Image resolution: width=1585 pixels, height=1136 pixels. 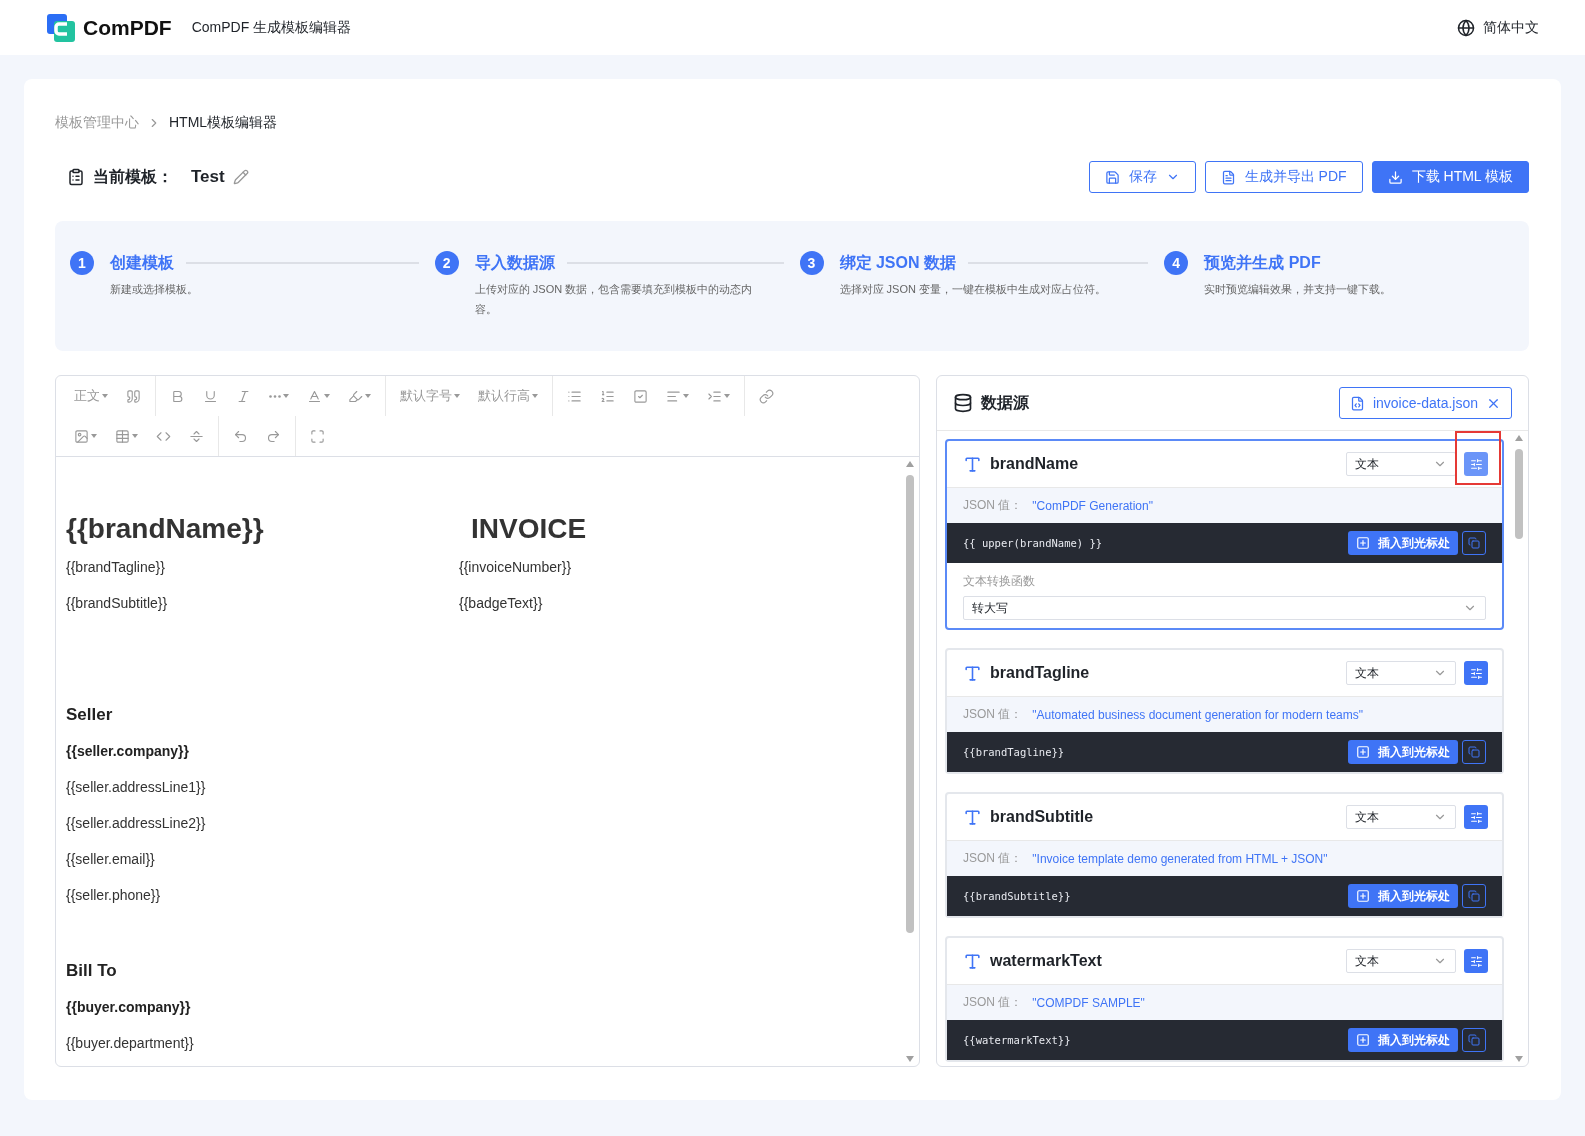 I want to click on image-icon, so click(x=81, y=436).